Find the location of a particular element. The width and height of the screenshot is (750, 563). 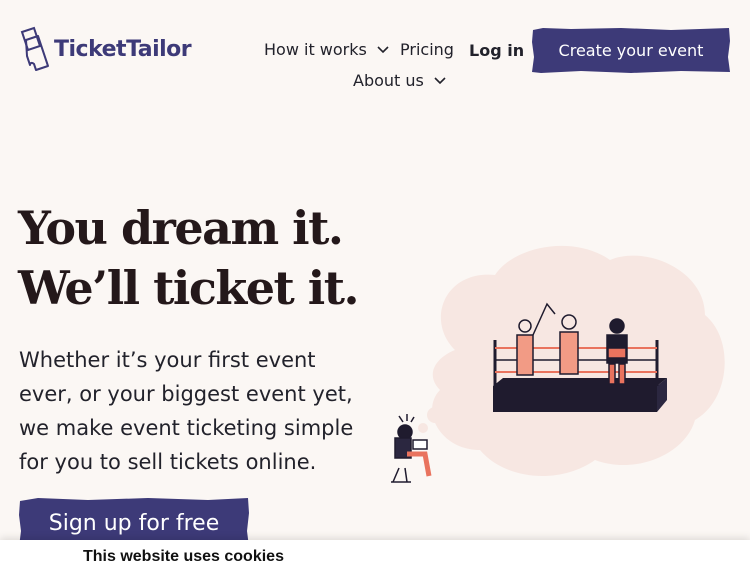

hero-title-line-1: You dream it. is located at coordinates (181, 228).